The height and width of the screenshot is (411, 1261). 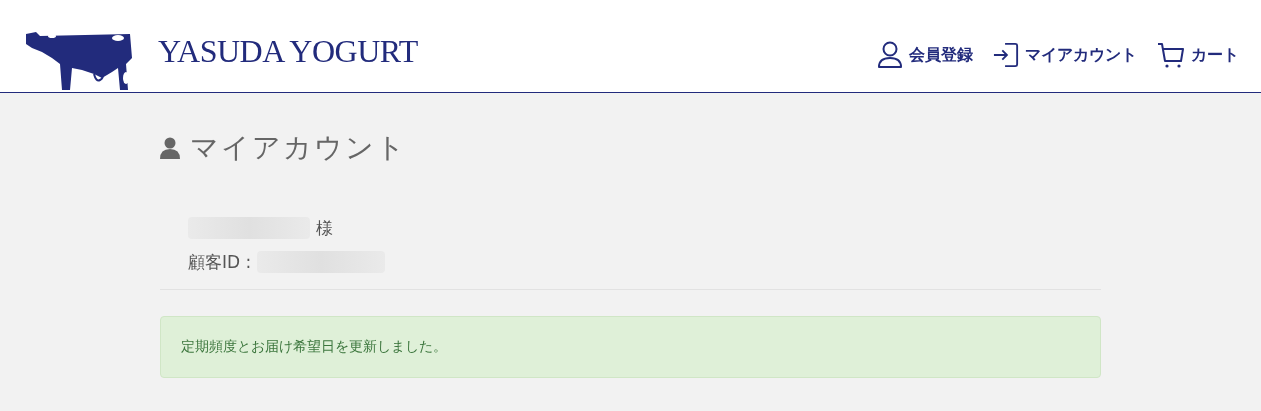 I want to click on sign-in-icon, so click(x=1006, y=55).